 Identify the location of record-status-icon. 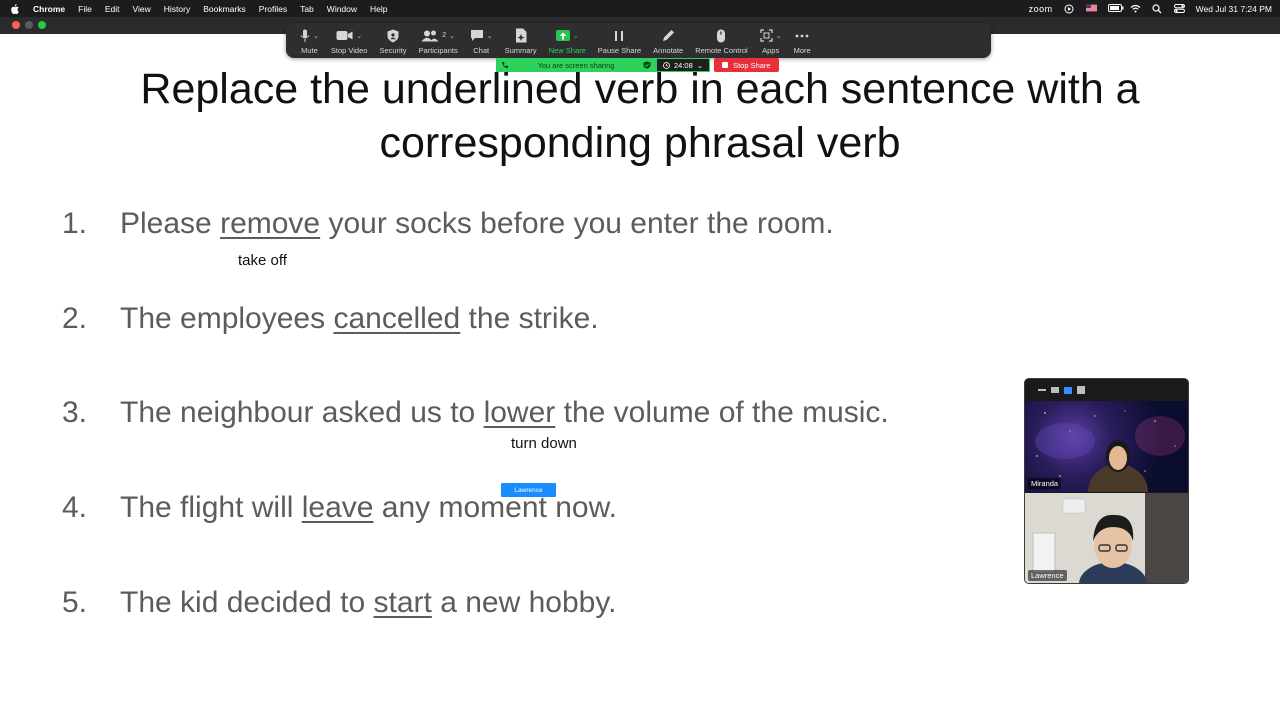
(1069, 9).